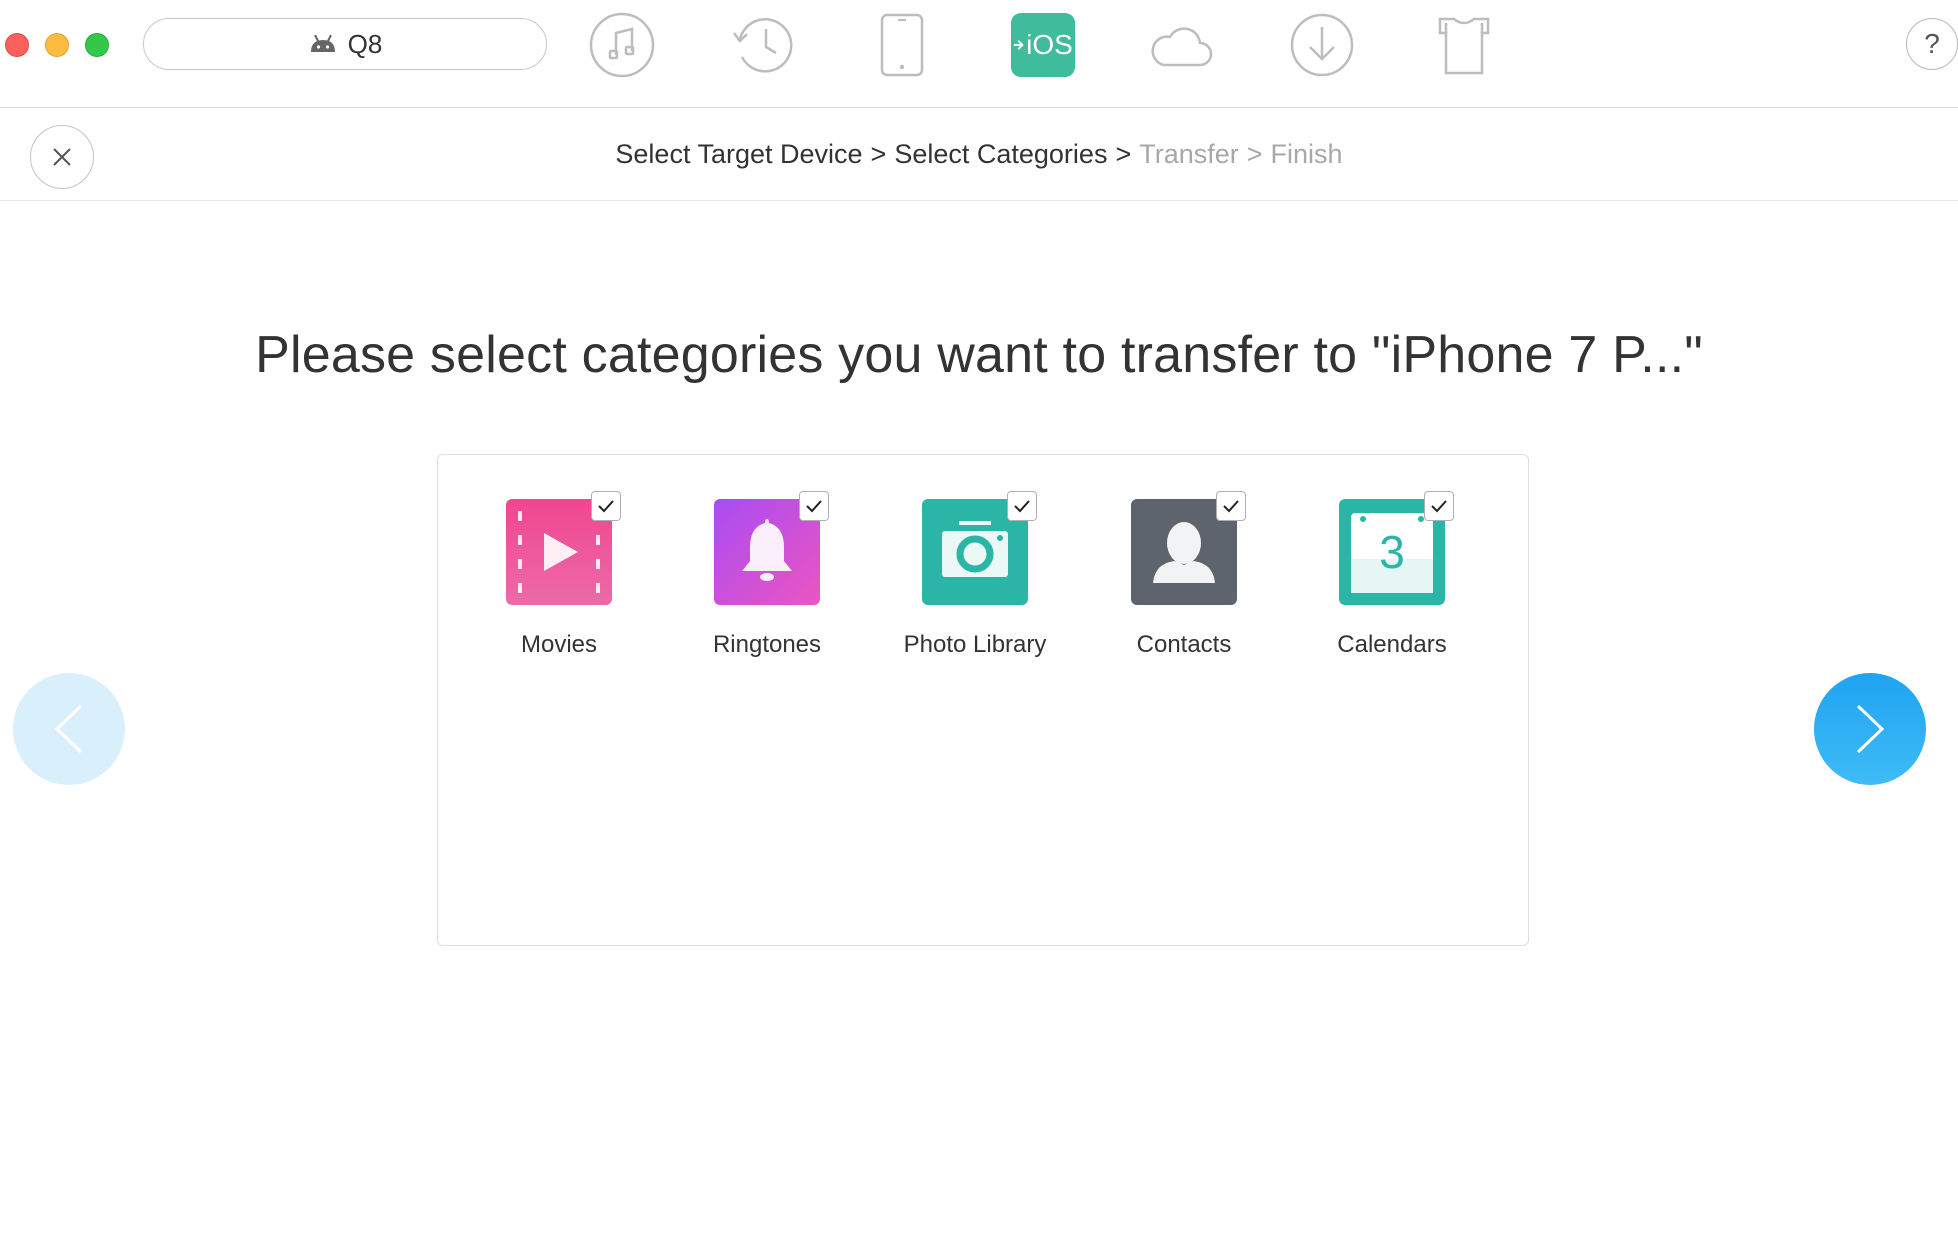  I want to click on chevron-right-icon, so click(1870, 729).